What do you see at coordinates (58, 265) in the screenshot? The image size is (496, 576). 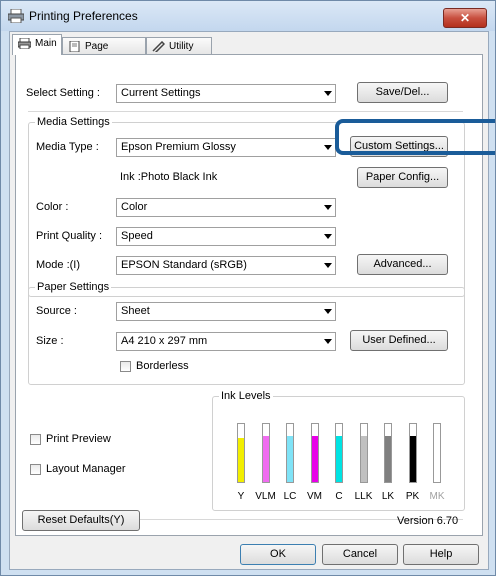 I see `mode-label: Mode :(I)` at bounding box center [58, 265].